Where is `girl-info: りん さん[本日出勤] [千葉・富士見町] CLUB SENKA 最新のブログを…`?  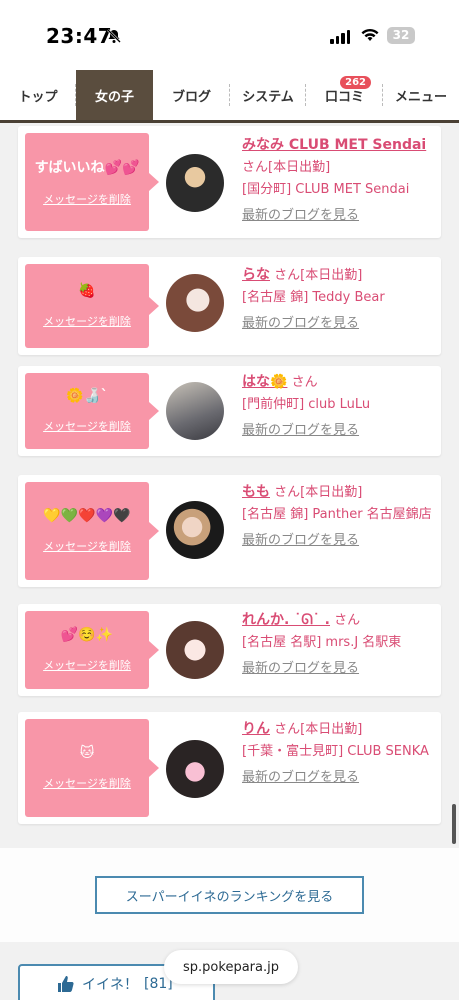 girl-info: りん さん[本日出勤] [千葉・富士見町] CLUB SENKA 最新のブログを… is located at coordinates (337, 753).